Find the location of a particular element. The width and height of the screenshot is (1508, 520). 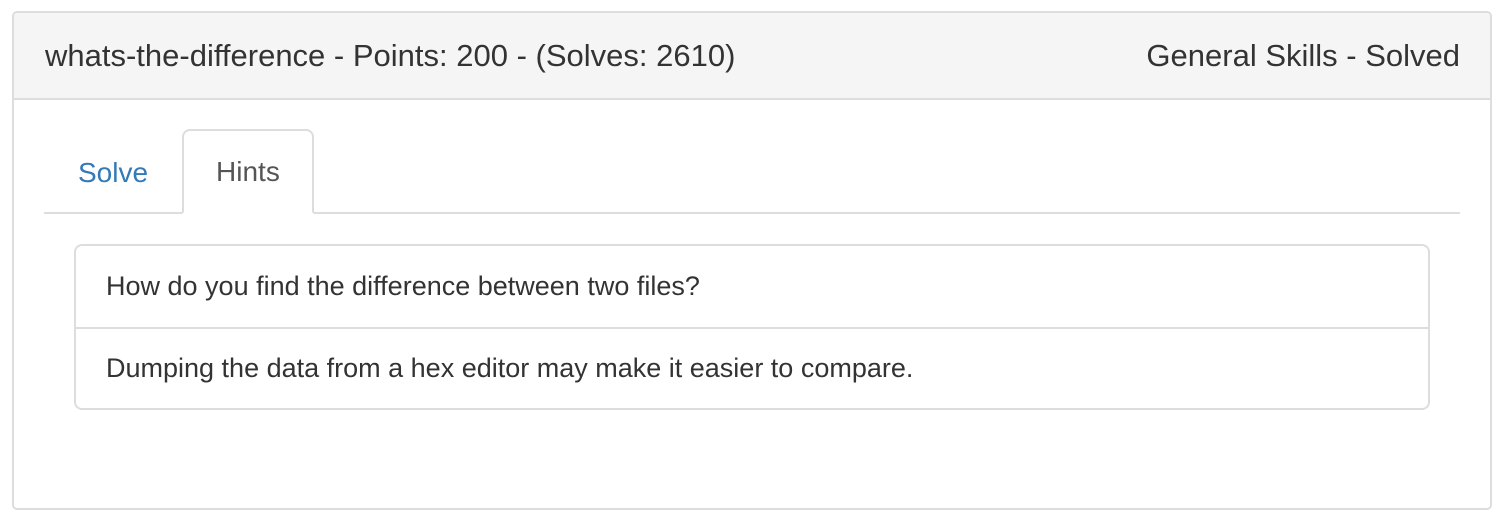

tab-solve-label: Solve is located at coordinates (113, 172).